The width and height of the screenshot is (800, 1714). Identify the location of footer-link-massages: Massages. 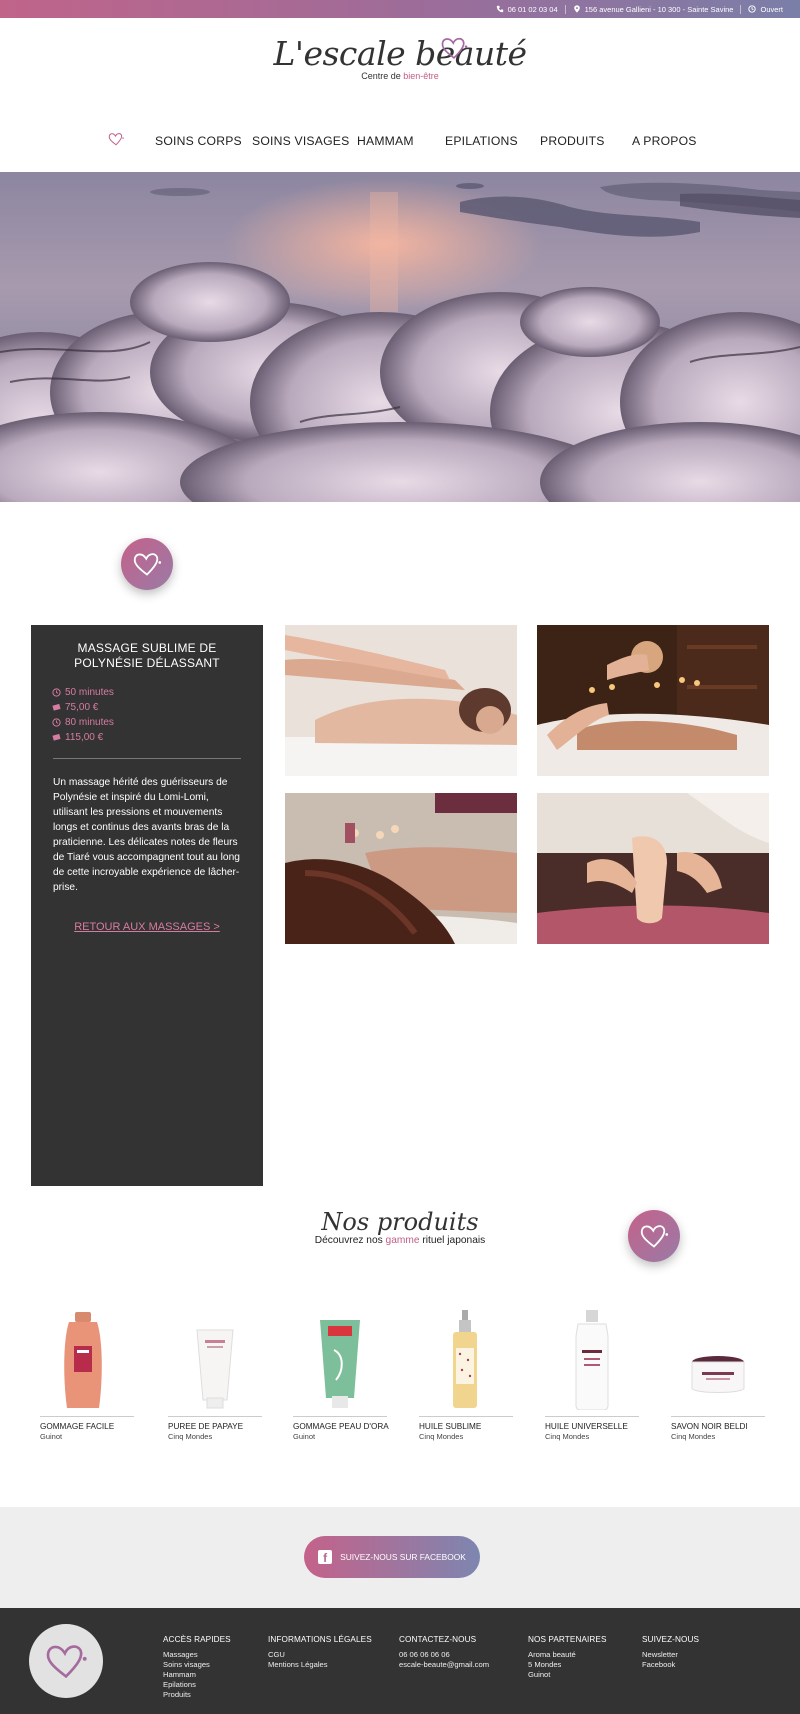
(197, 1655).